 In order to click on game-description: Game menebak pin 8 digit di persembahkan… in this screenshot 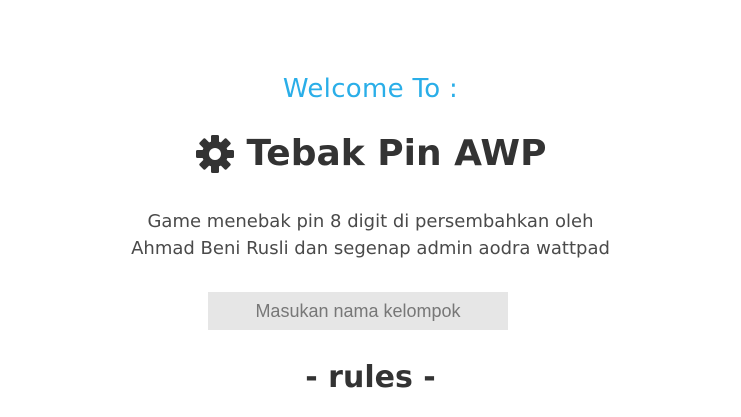, I will do `click(370, 235)`.